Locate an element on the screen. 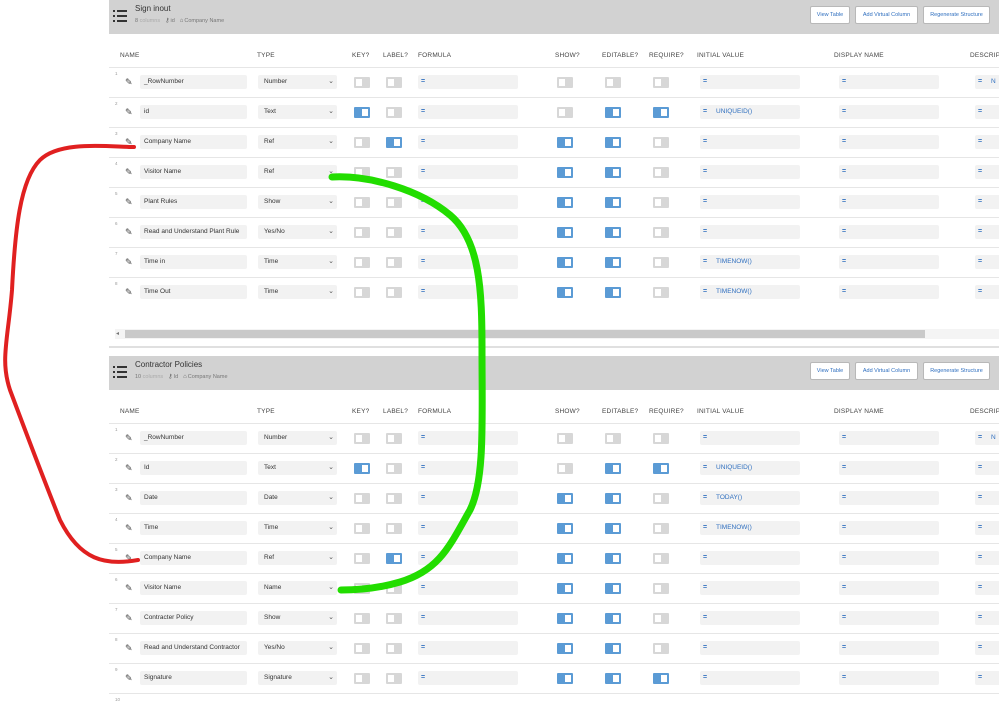 The width and height of the screenshot is (999, 724). column-name-field: Visitor Name is located at coordinates (193, 588).